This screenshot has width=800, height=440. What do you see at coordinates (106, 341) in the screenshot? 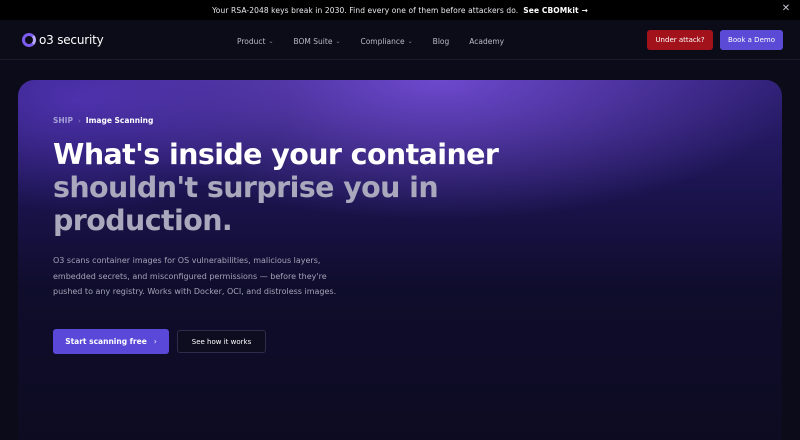
I see `start-scanning-label: Start scanning free` at bounding box center [106, 341].